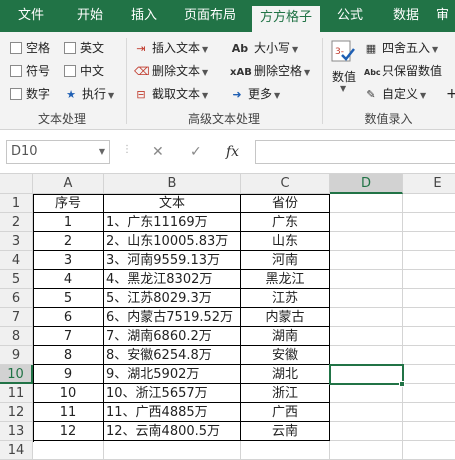 This screenshot has width=455, height=460. What do you see at coordinates (285, 317) in the screenshot?
I see `cell-province: 内蒙古` at bounding box center [285, 317].